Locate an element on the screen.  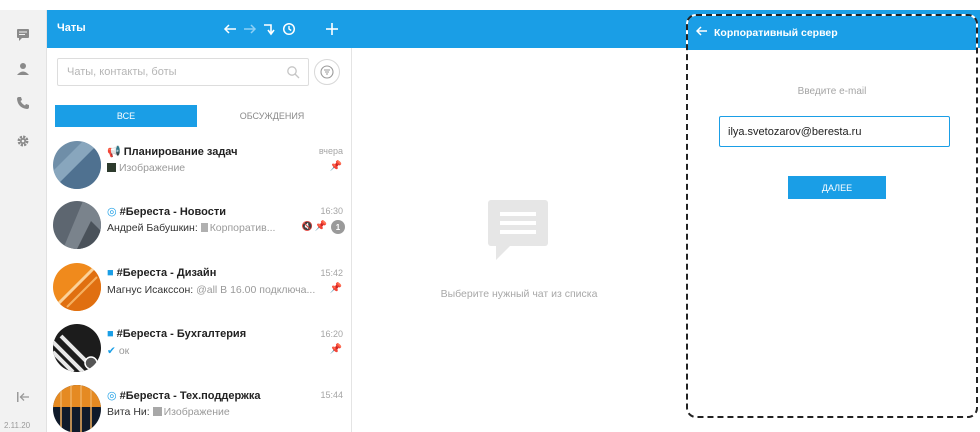
chat-icon is located at coordinates (23, 35).